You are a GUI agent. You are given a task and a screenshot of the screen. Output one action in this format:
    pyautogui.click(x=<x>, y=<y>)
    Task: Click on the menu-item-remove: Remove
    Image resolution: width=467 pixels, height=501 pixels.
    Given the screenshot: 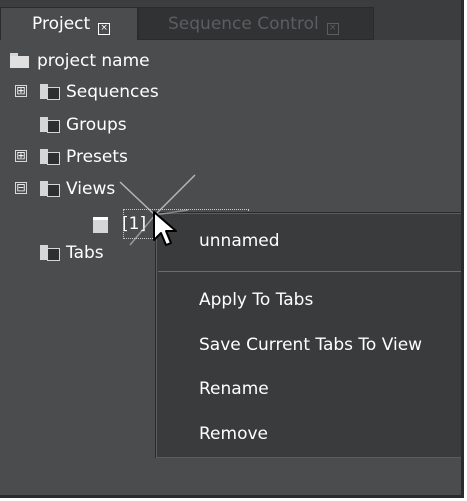 What is the action you would take?
    pyautogui.click(x=233, y=434)
    